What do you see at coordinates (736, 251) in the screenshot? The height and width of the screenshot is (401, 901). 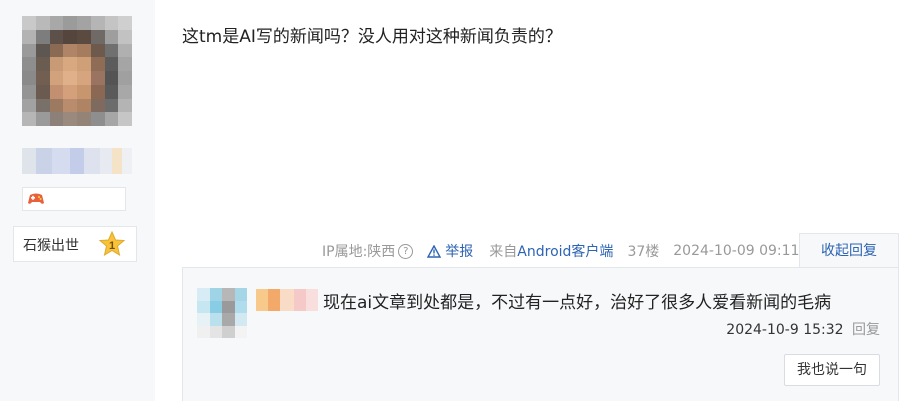 I see `post-time: 2024-10-09 09:11` at bounding box center [736, 251].